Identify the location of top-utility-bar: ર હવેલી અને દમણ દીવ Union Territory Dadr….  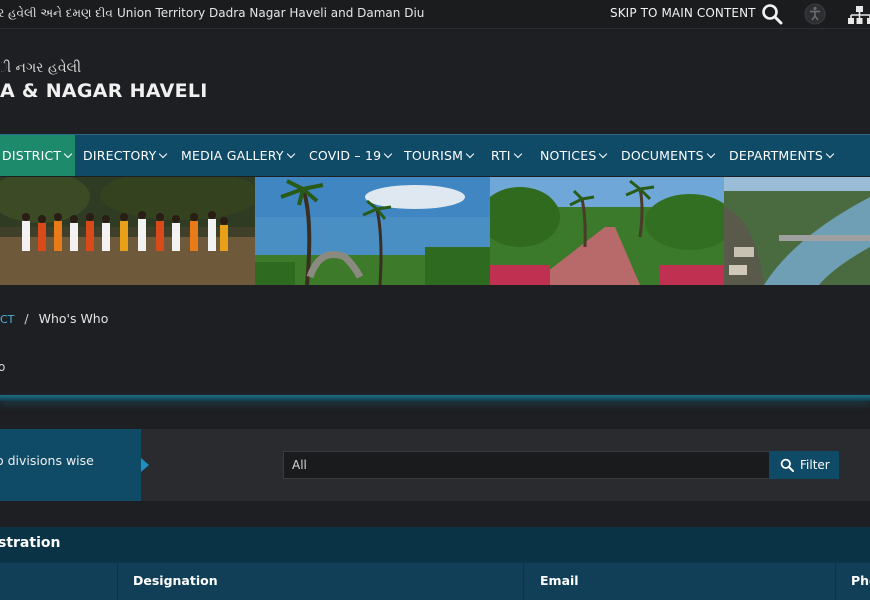
(435, 14).